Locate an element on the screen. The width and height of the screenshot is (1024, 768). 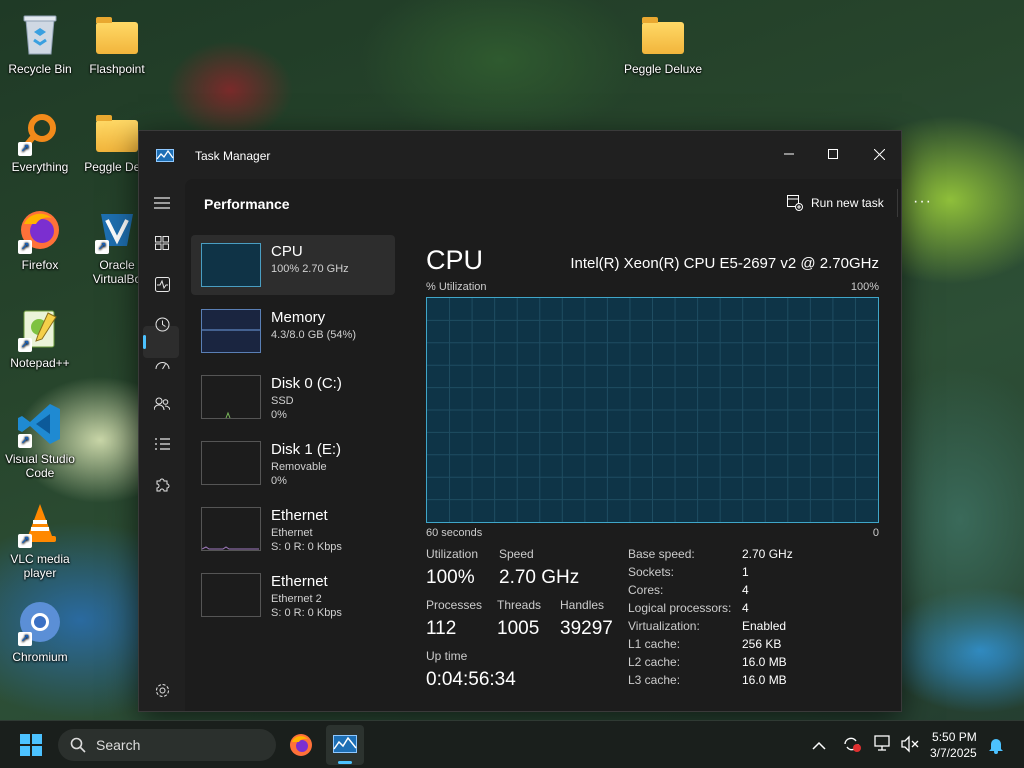
resource-detail: SSD is located at coordinates (282, 401).